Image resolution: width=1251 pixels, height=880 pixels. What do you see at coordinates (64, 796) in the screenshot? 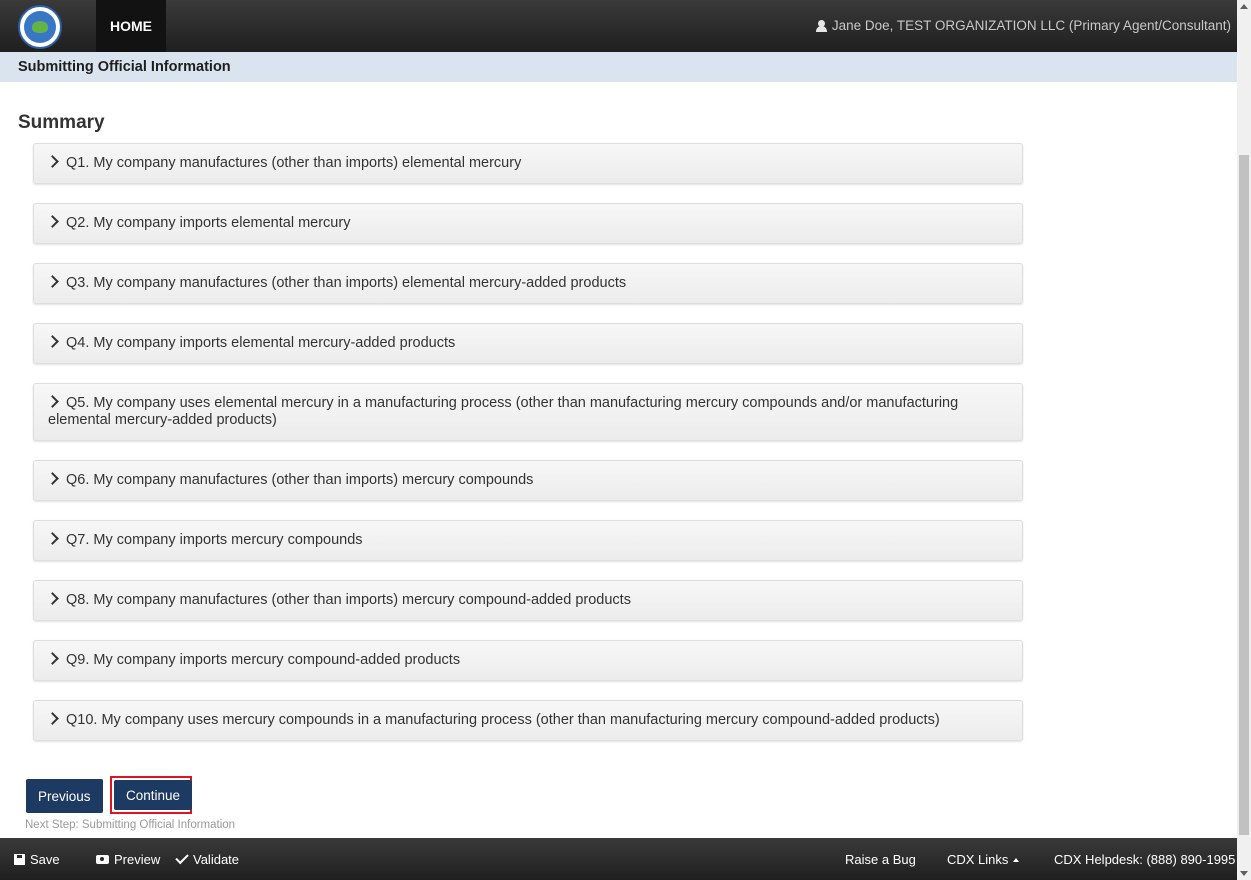
I see `previous-button: Previous` at bounding box center [64, 796].